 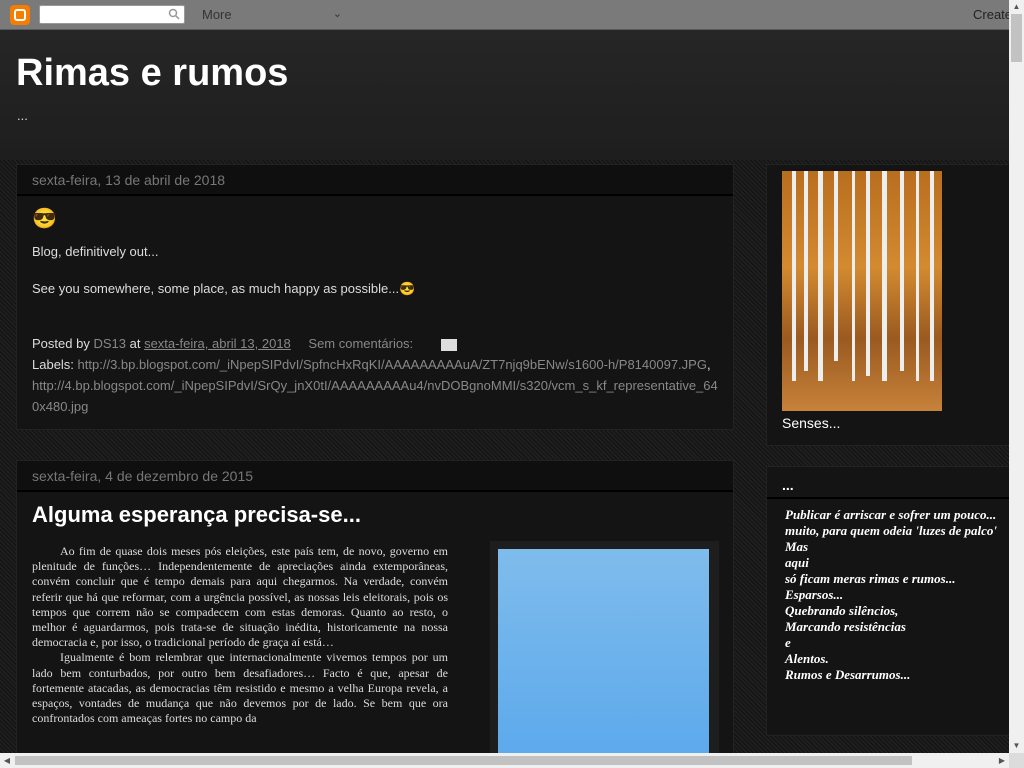 What do you see at coordinates (53, 364) in the screenshot?
I see `labels-label: Labels:` at bounding box center [53, 364].